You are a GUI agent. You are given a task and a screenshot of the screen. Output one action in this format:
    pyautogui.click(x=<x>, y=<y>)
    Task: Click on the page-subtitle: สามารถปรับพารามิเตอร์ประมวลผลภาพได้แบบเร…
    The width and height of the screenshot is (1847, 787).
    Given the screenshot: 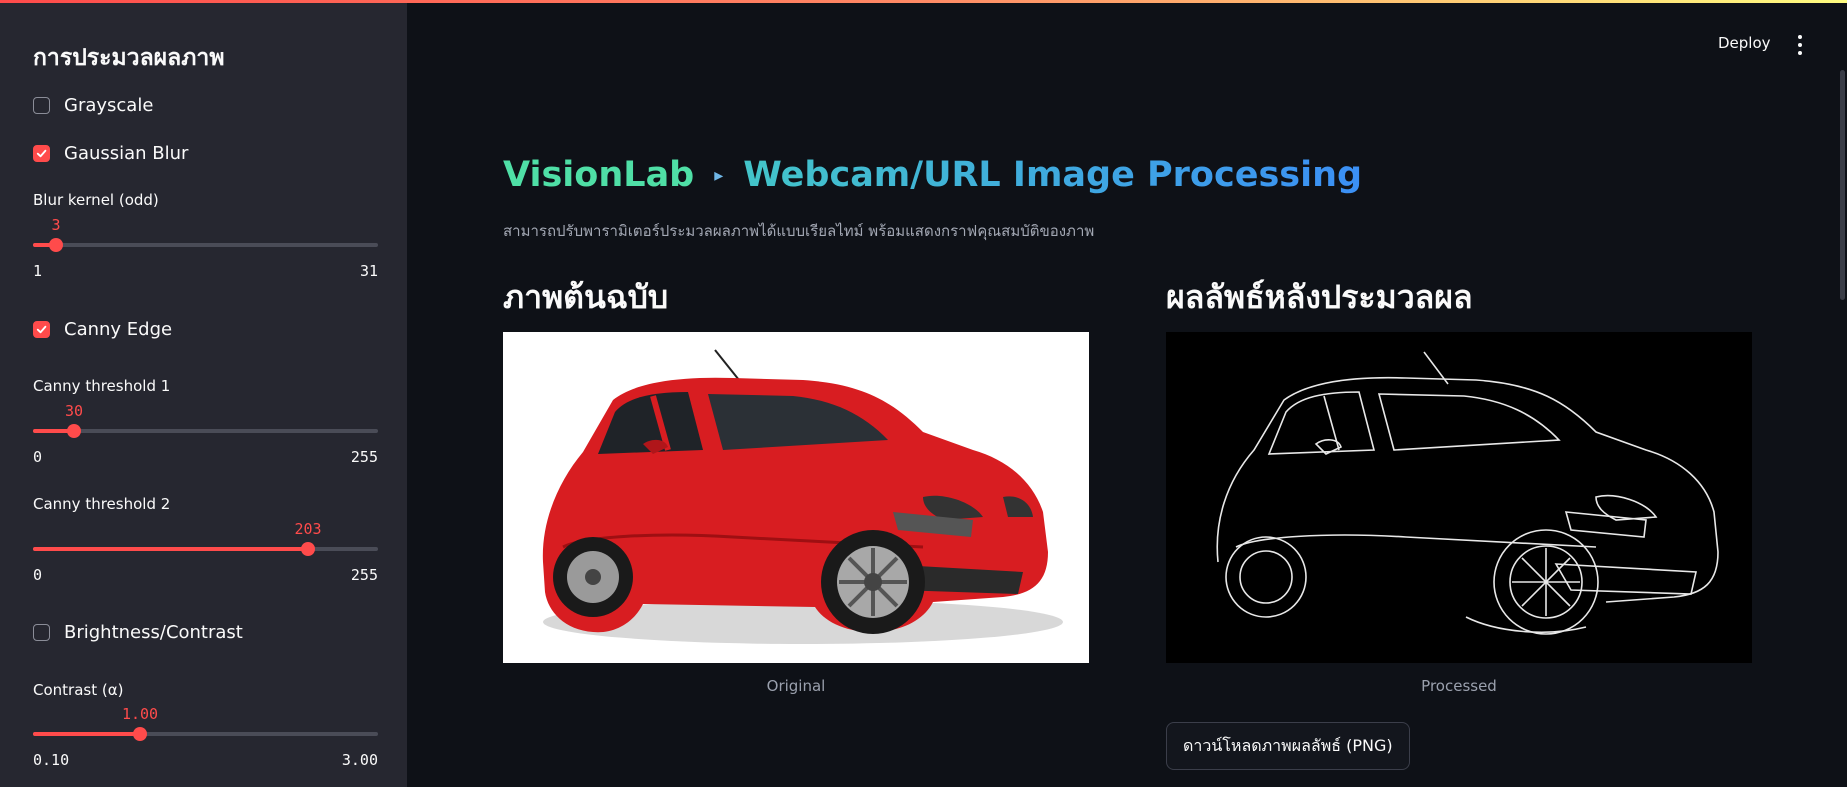 What is the action you would take?
    pyautogui.click(x=799, y=231)
    